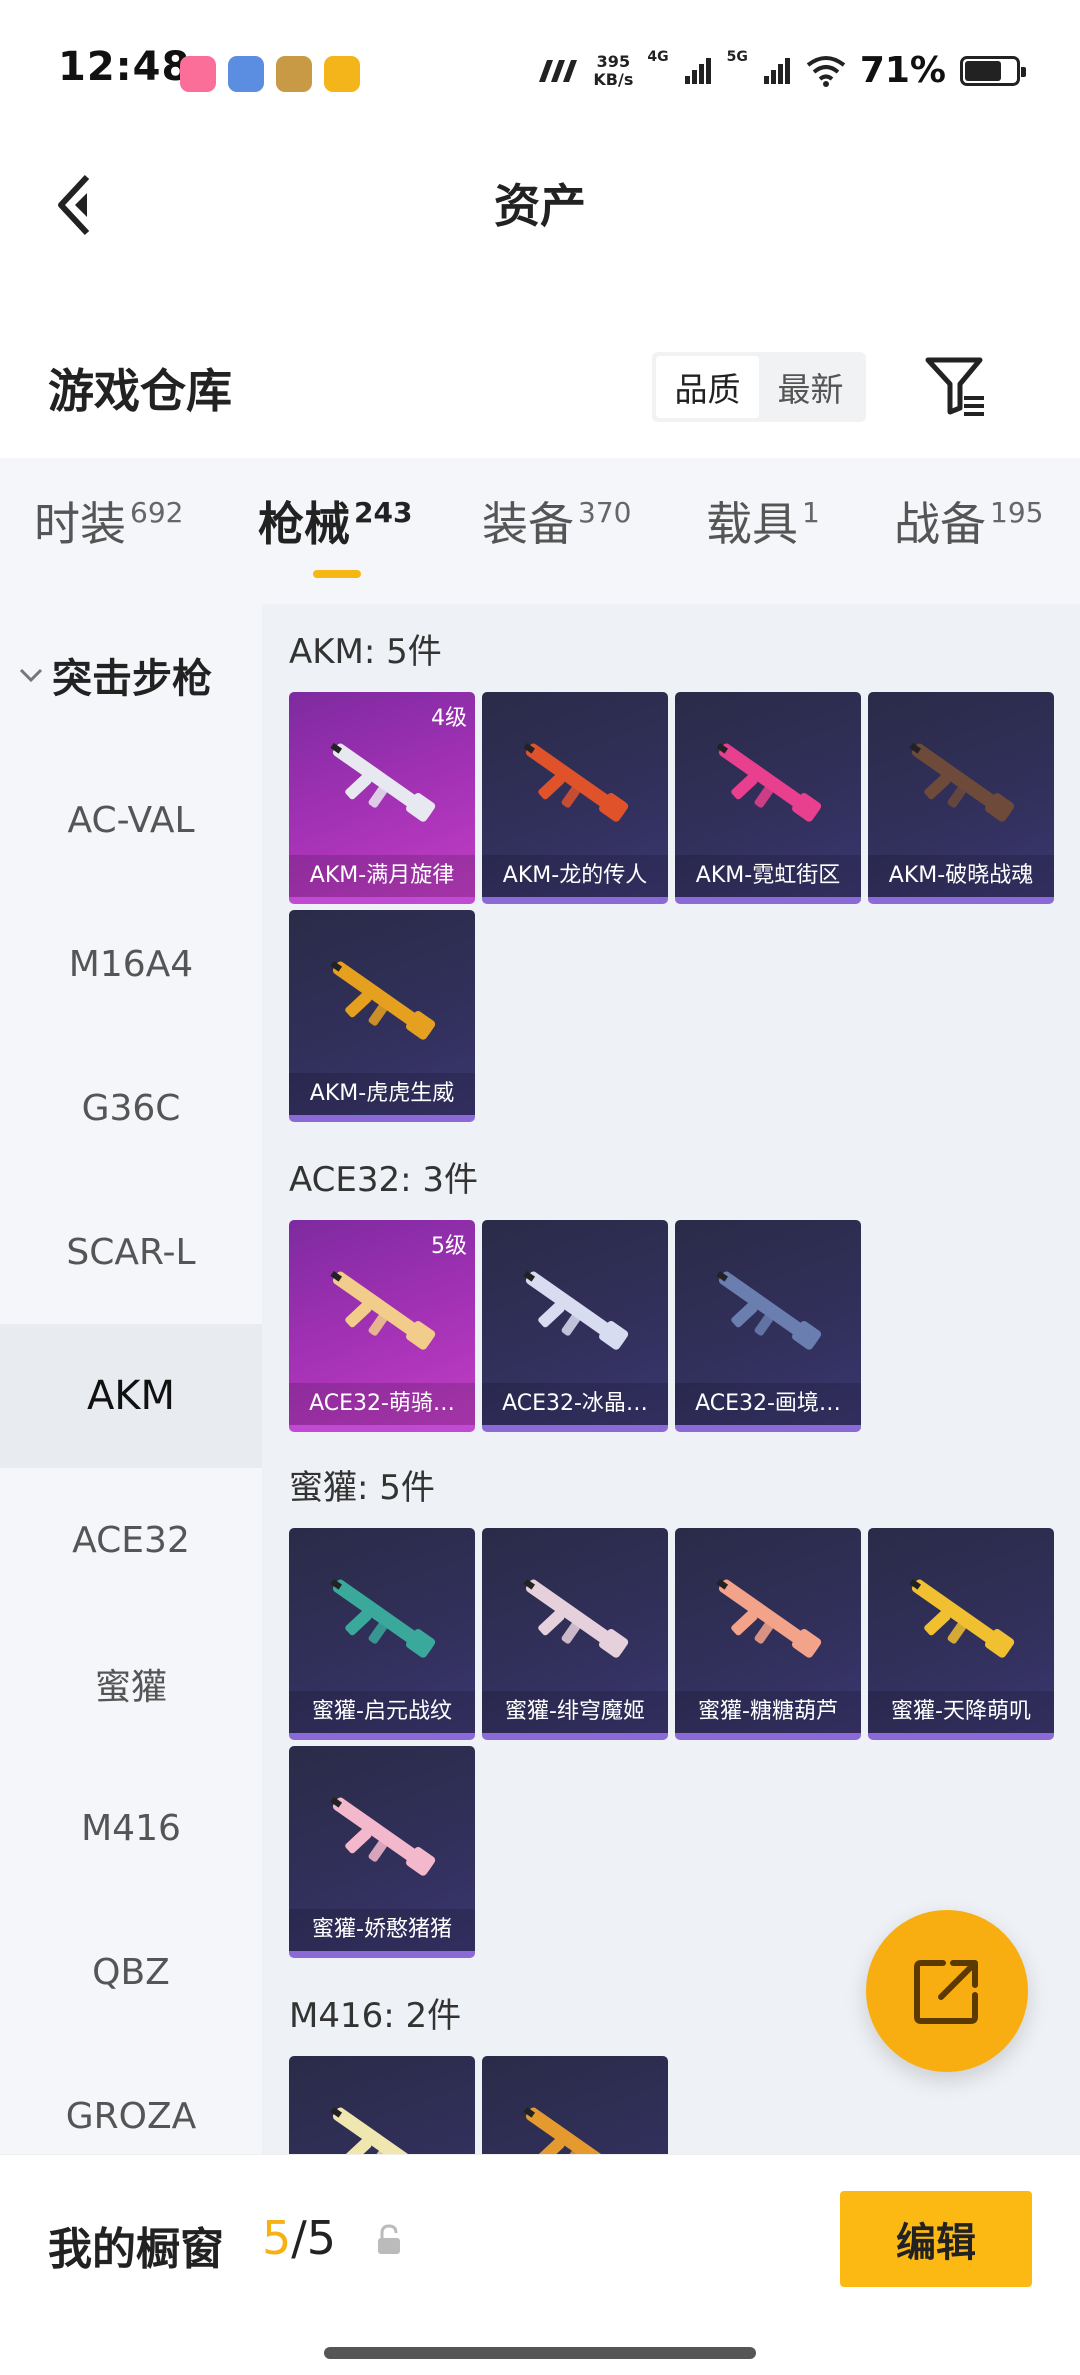 The height and width of the screenshot is (2375, 1080). What do you see at coordinates (31, 675) in the screenshot?
I see `chevron-down-icon` at bounding box center [31, 675].